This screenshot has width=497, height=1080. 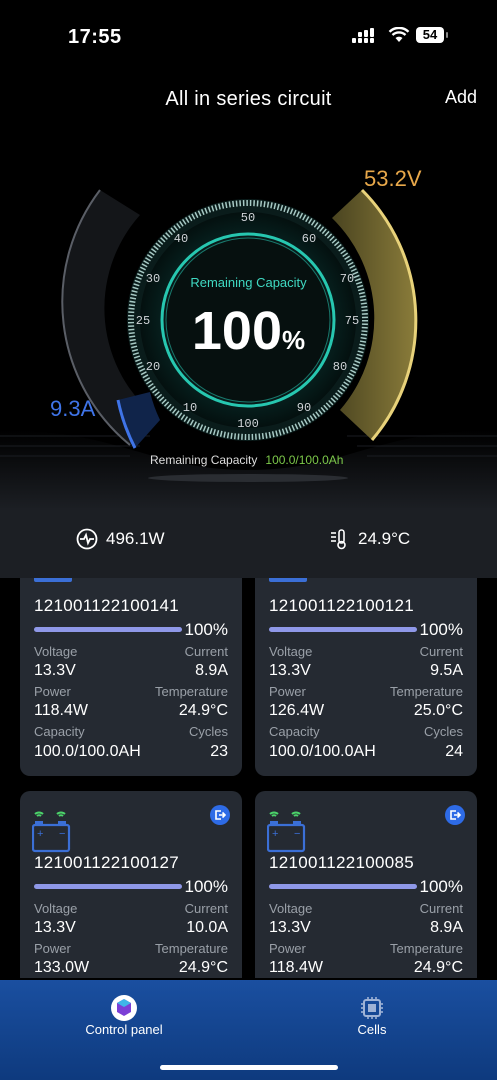 I want to click on gauge-tick-label: 60, so click(x=309, y=239).